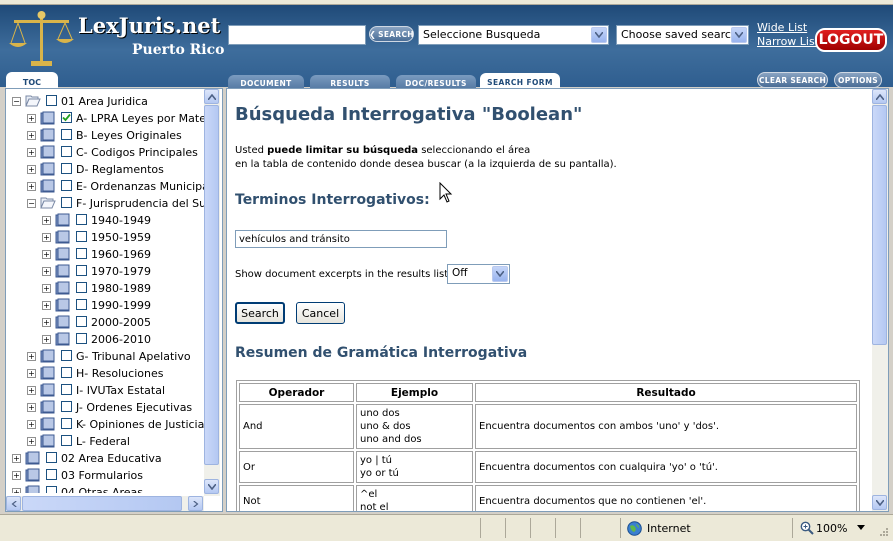 The image size is (893, 541). I want to click on tree-item: +2000-2005, so click(105, 322).